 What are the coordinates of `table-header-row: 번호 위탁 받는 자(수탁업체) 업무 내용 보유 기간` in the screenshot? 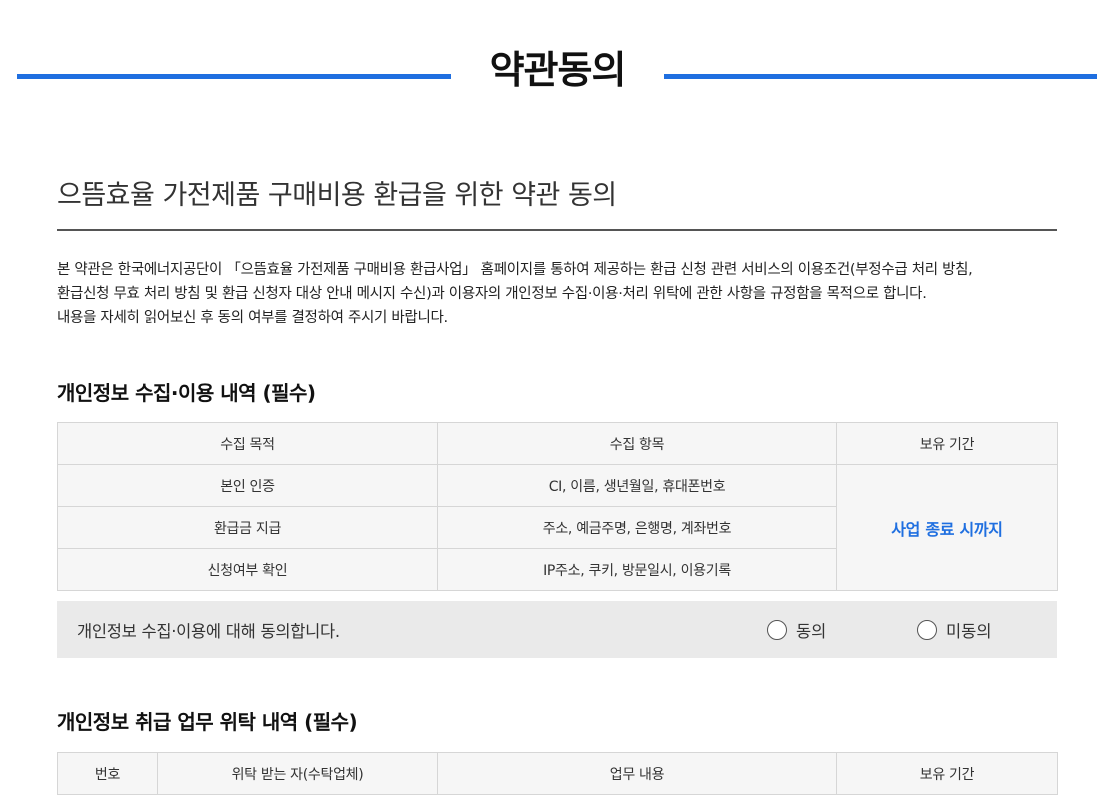 It's located at (557, 773).